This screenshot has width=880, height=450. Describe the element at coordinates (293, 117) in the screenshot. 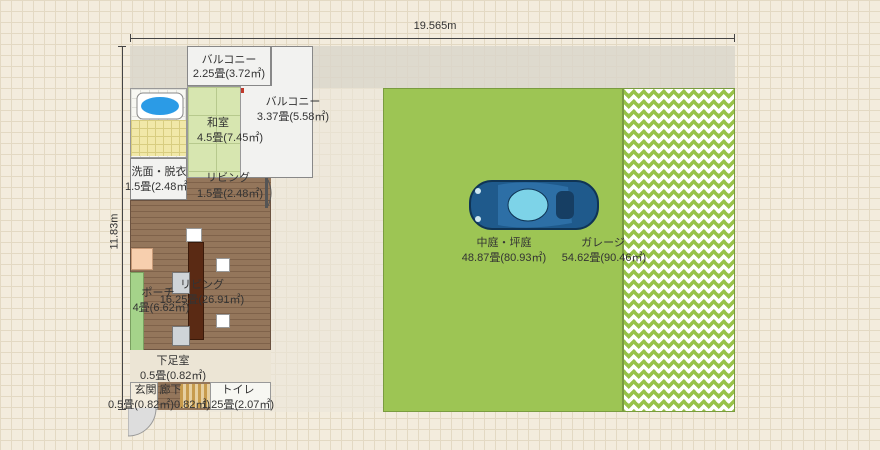

I see `balcony-2-area: 3.37畳(5.58㎡)` at that location.